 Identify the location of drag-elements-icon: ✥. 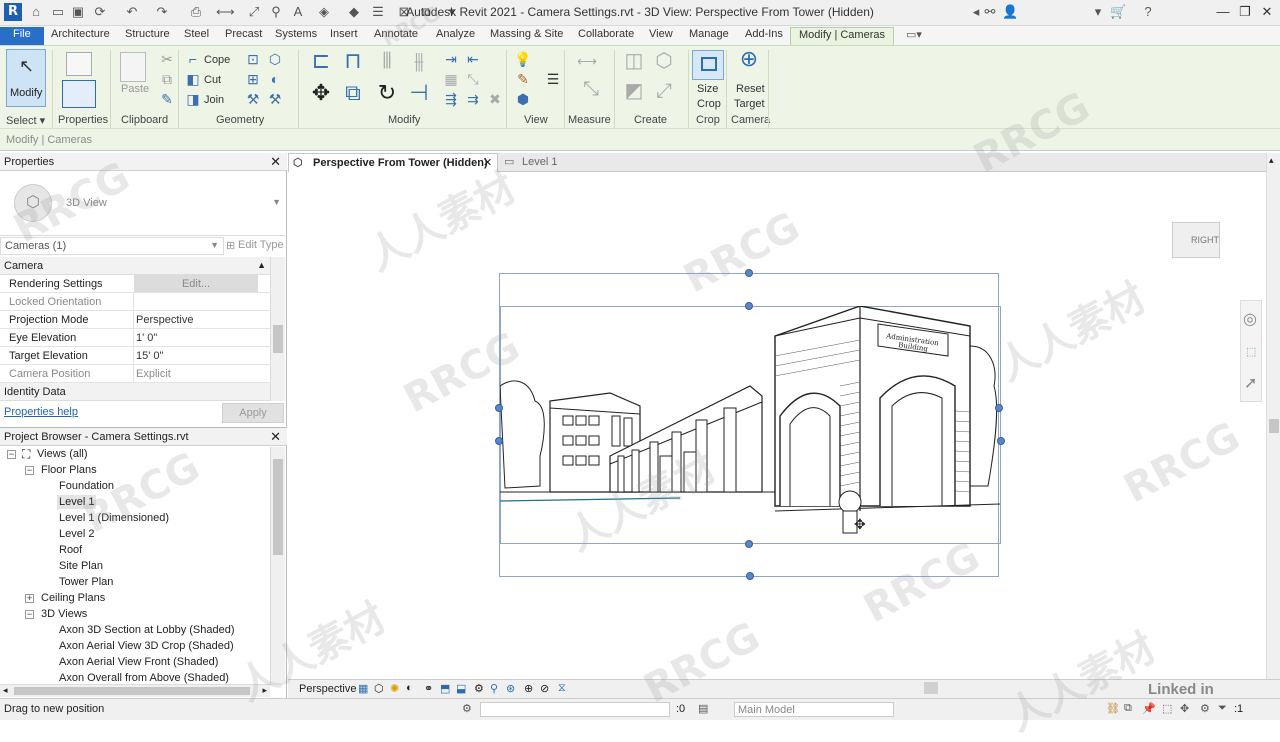
(1184, 708).